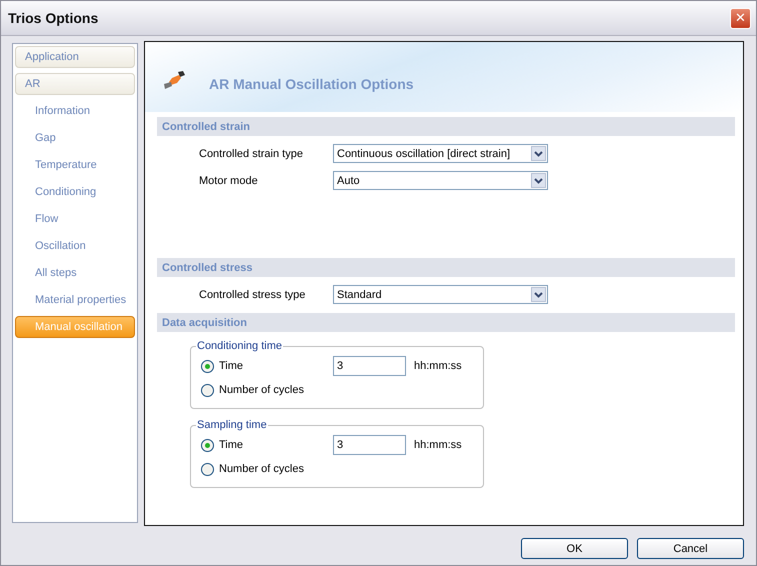 The image size is (757, 566). I want to click on dropdown: Auto, so click(440, 180).